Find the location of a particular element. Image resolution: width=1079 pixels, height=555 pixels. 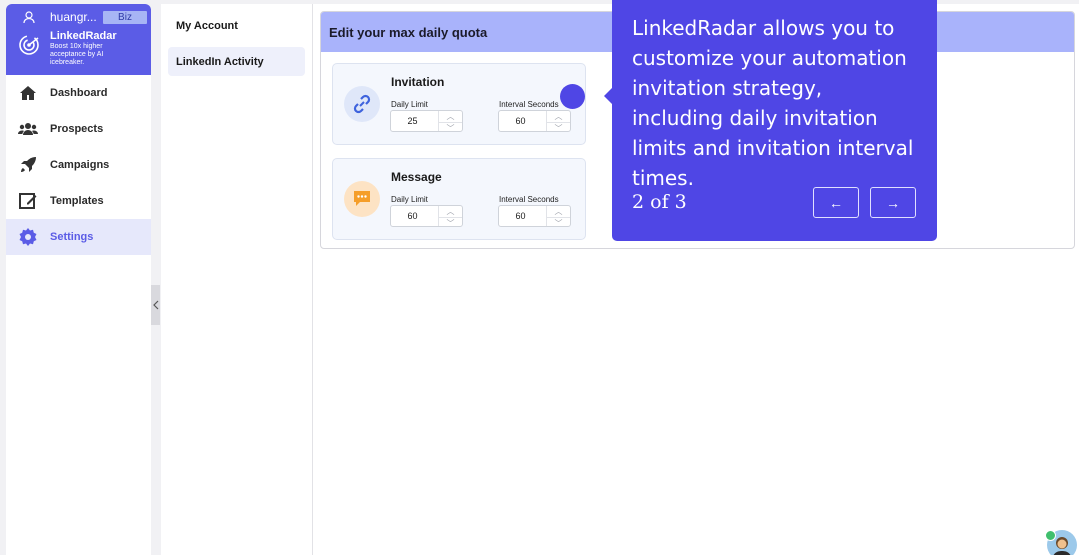

stepper-value: 25 is located at coordinates (414, 121).